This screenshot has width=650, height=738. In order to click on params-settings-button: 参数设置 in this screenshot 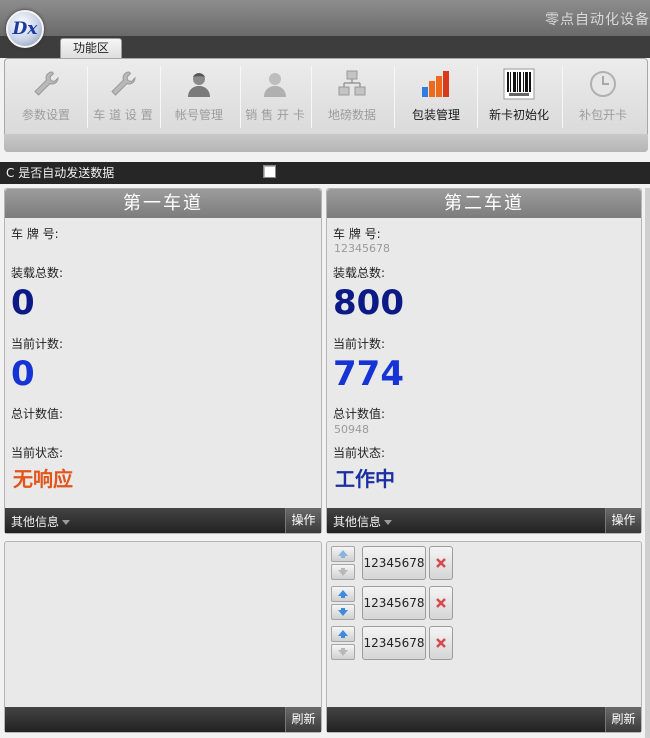, I will do `click(46, 98)`.